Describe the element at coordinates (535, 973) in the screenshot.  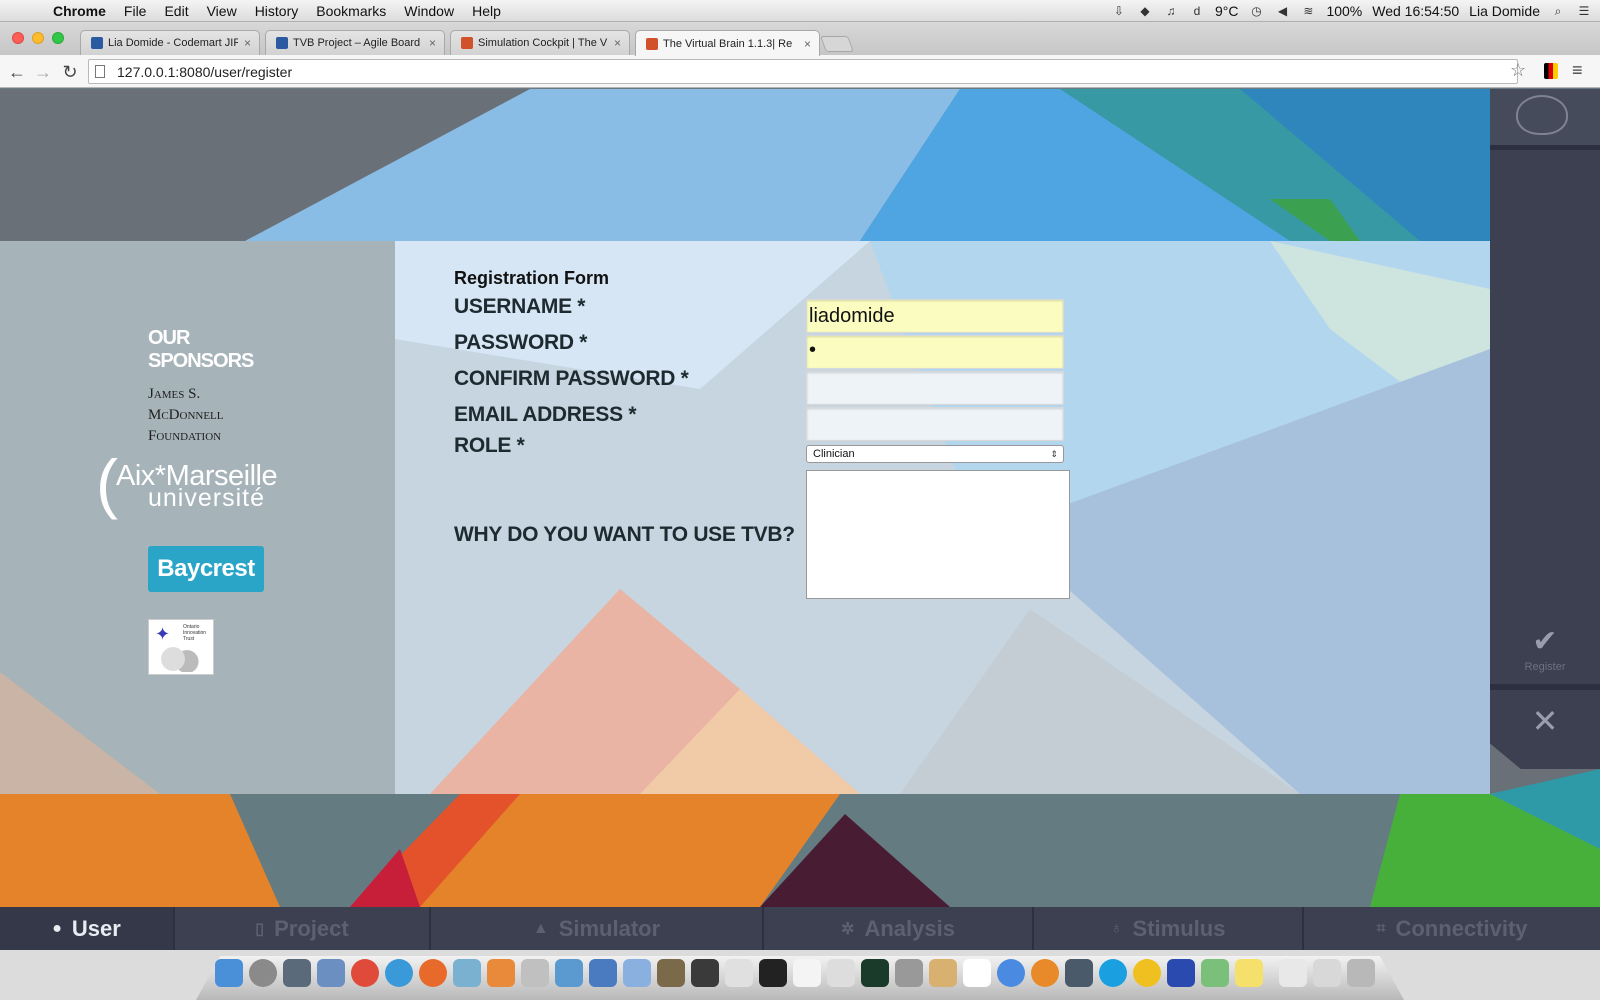
I see `database-icon` at that location.